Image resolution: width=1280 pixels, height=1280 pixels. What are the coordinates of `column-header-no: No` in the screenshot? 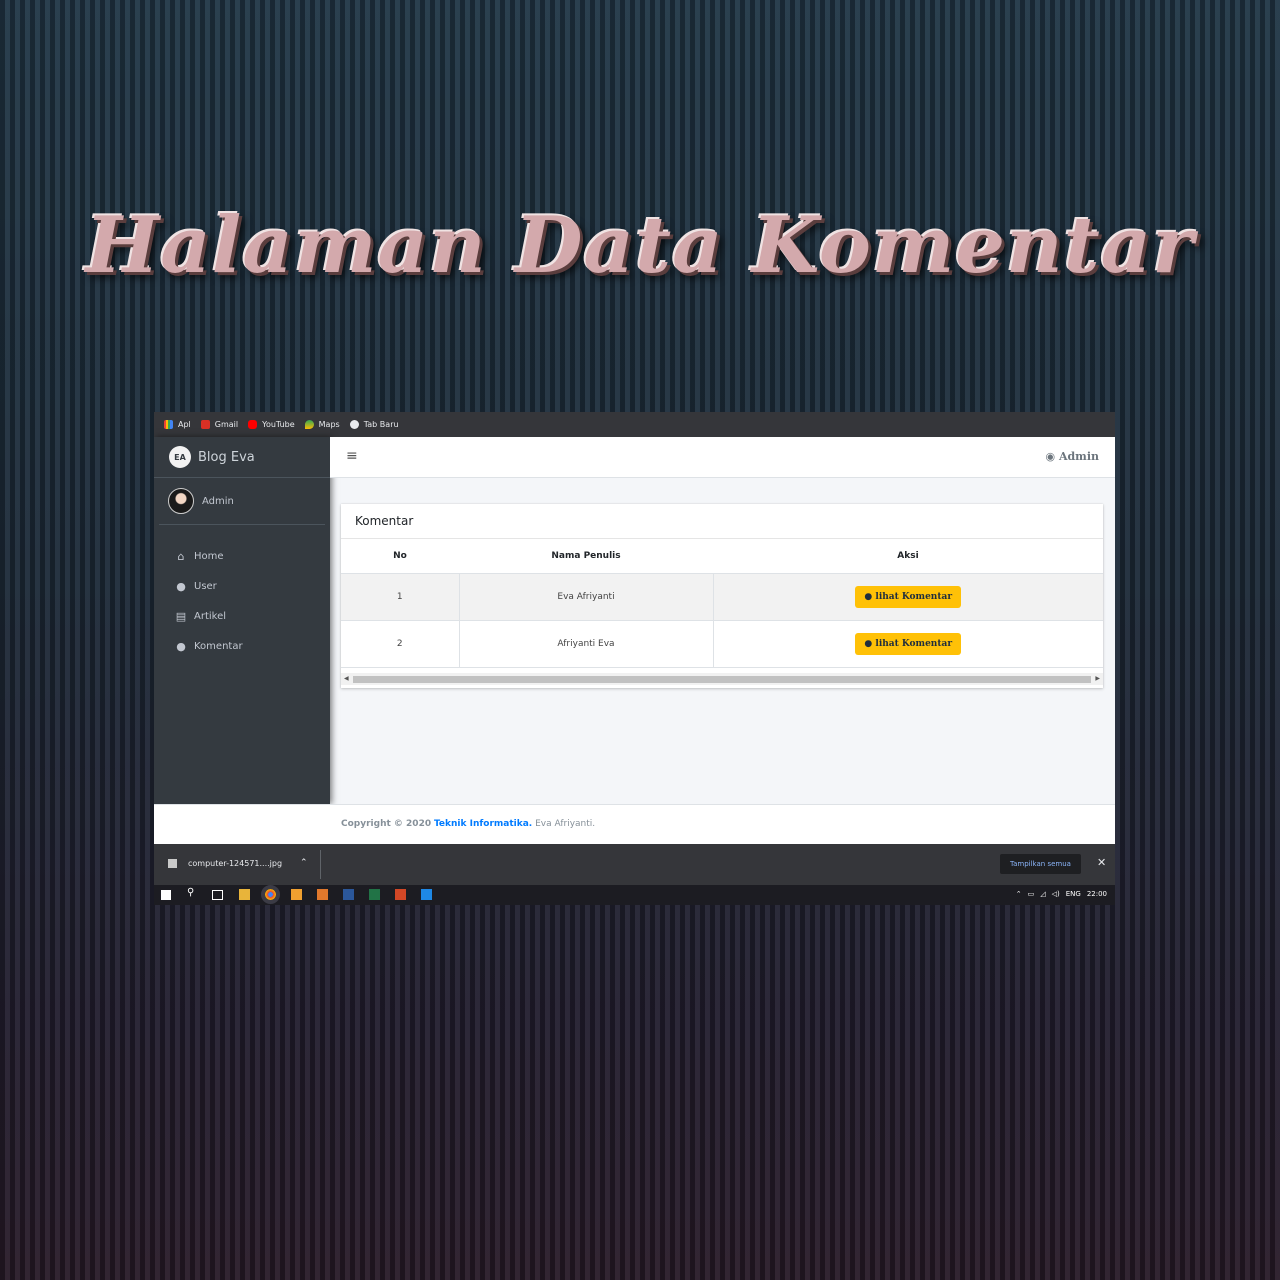 It's located at (400, 556).